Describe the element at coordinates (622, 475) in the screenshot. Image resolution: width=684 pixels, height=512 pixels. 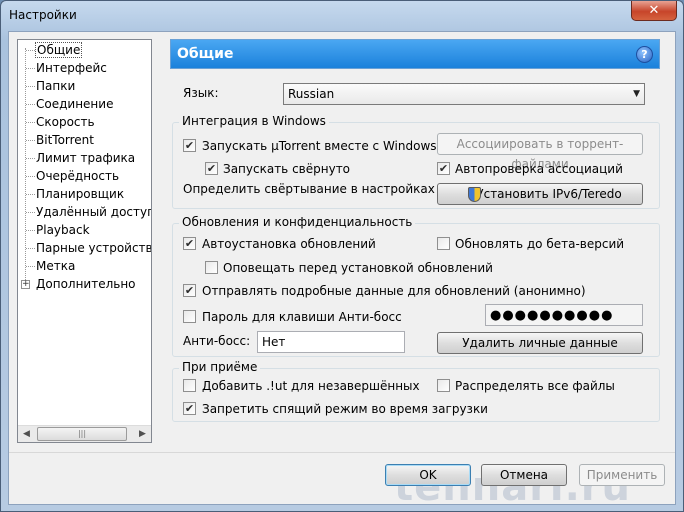
I see `apply-button: Применить` at that location.